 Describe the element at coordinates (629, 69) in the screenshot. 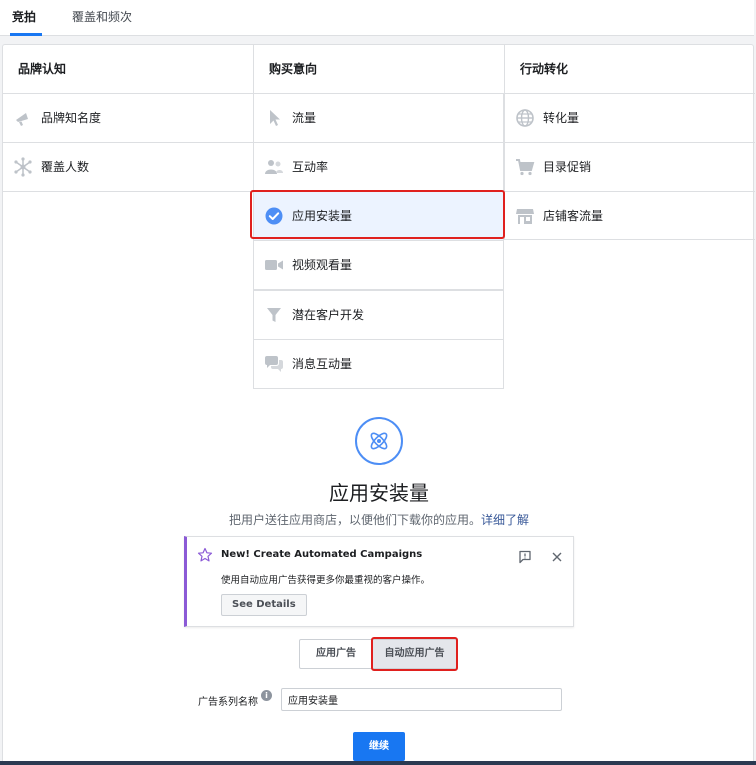

I see `column-header-conversion: 行动转化` at that location.